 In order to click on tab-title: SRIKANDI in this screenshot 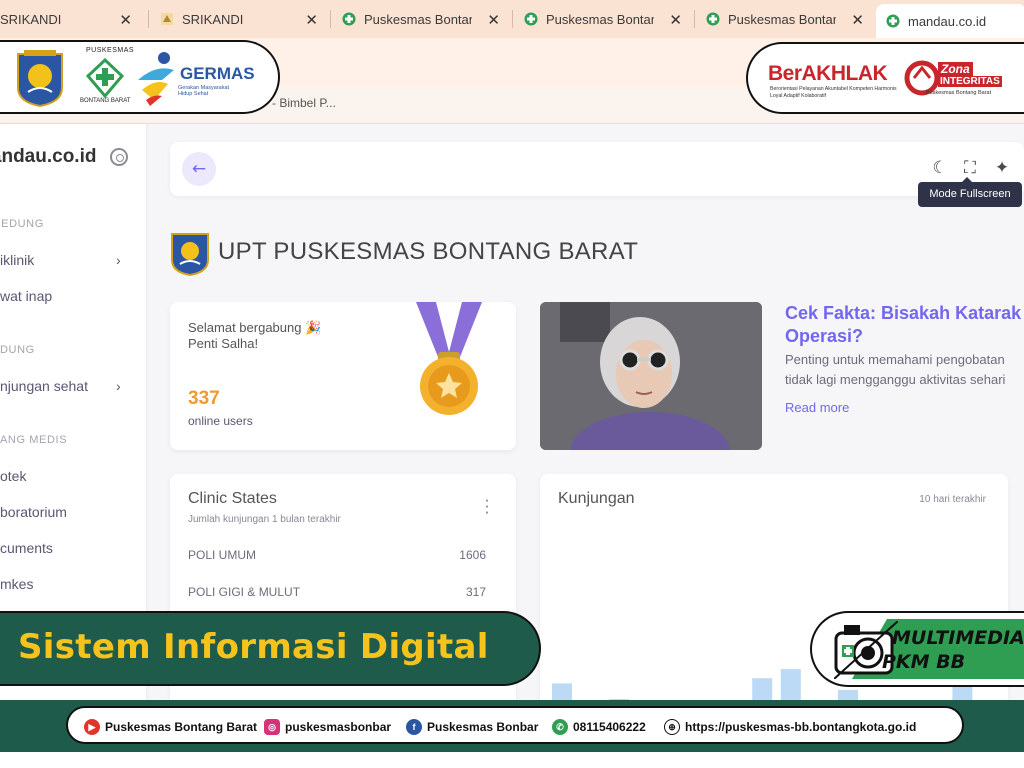, I will do `click(31, 19)`.